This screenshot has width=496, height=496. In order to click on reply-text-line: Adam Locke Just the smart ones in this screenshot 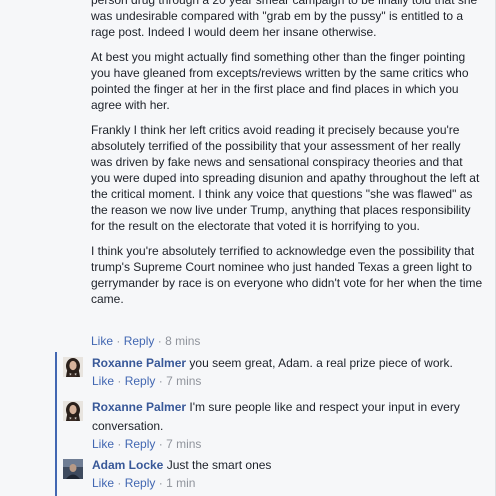, I will do `click(290, 465)`.